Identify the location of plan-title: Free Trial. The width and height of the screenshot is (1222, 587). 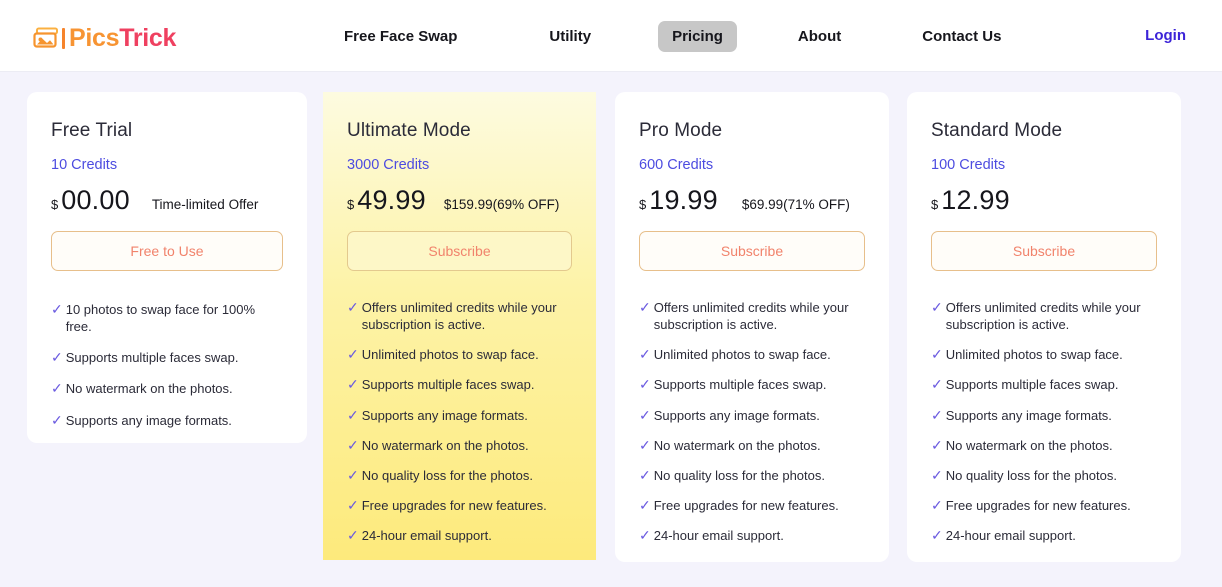
(92, 130).